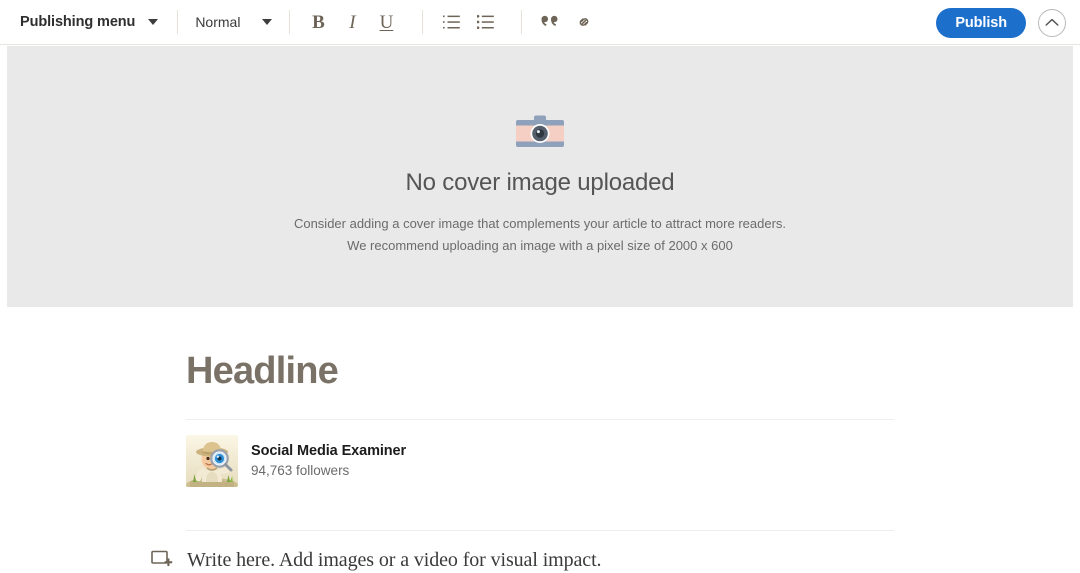 The width and height of the screenshot is (1080, 573). I want to click on underline-button: U, so click(386, 22).